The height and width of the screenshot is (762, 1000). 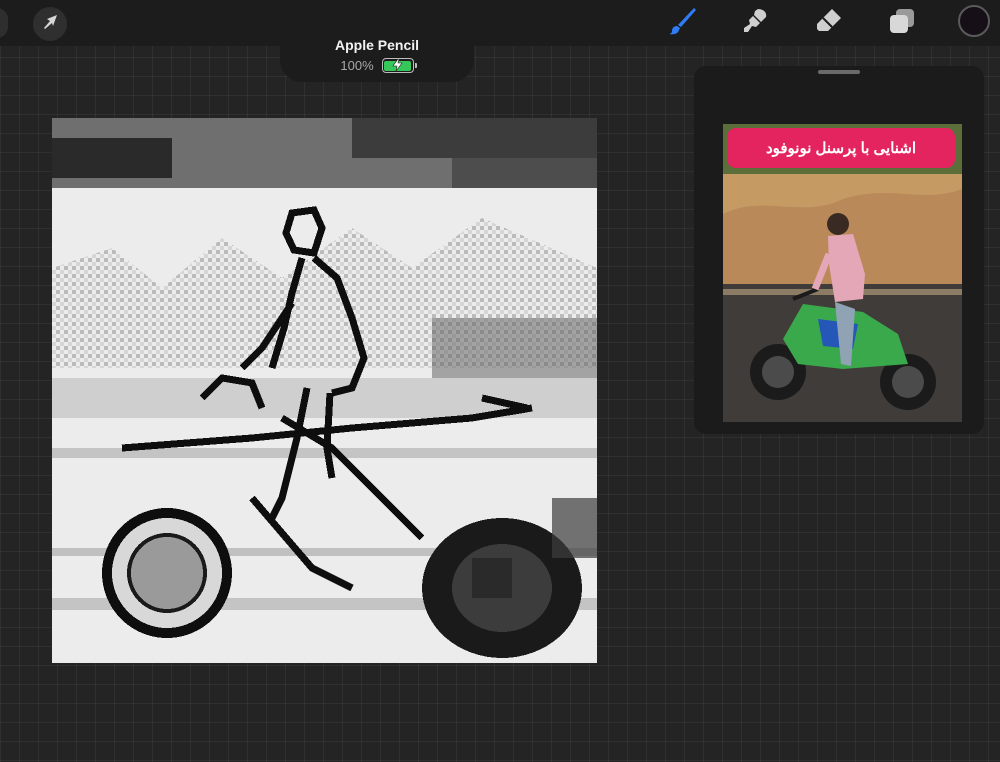 I want to click on battery-percent: 100%, so click(x=357, y=65).